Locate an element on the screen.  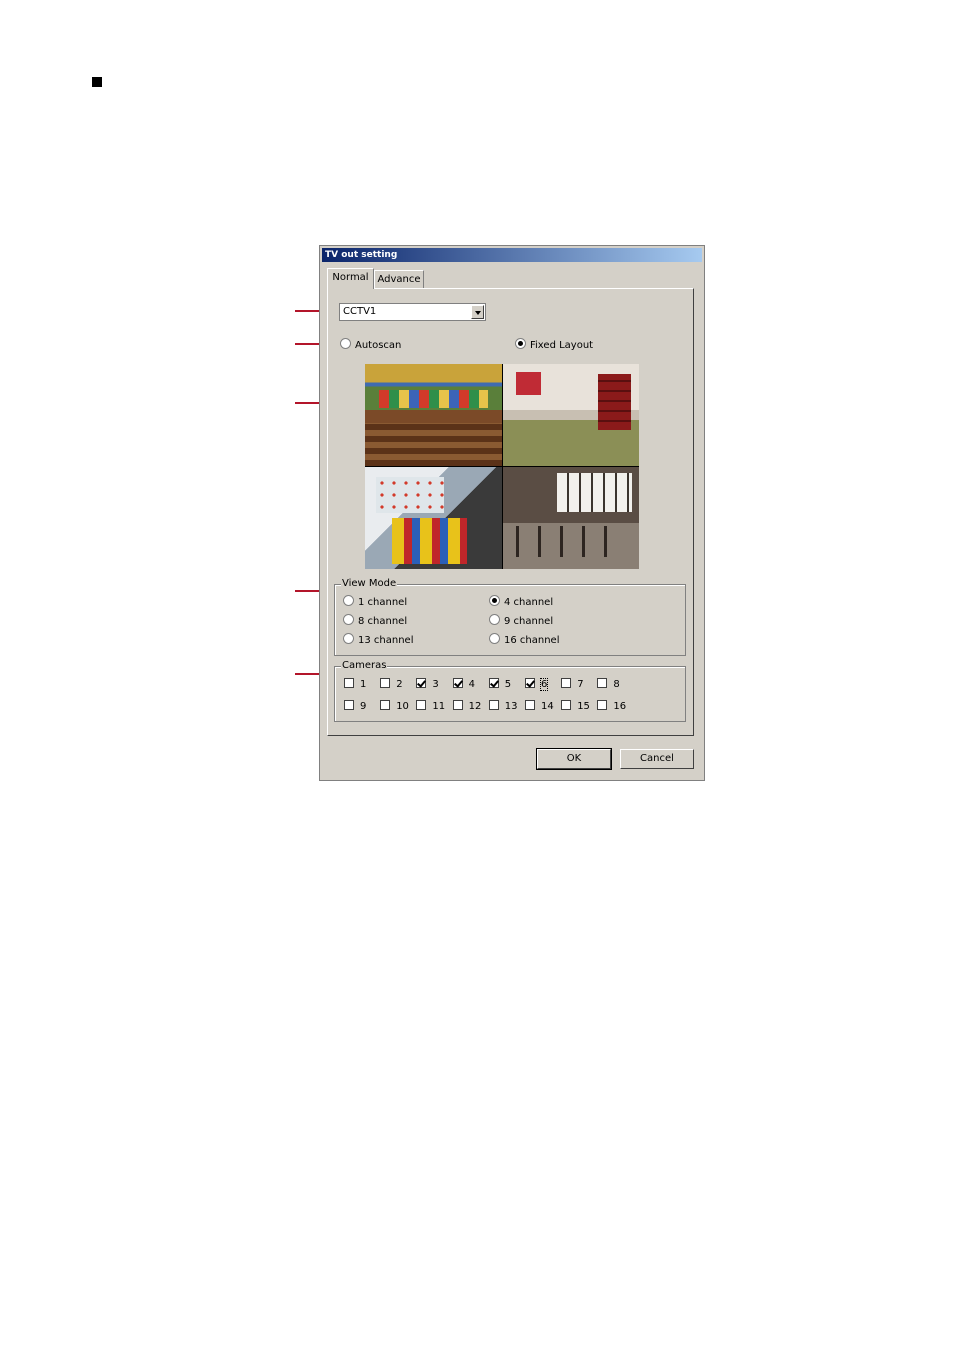
camera-checkbox-15: 15 is located at coordinates (575, 706).